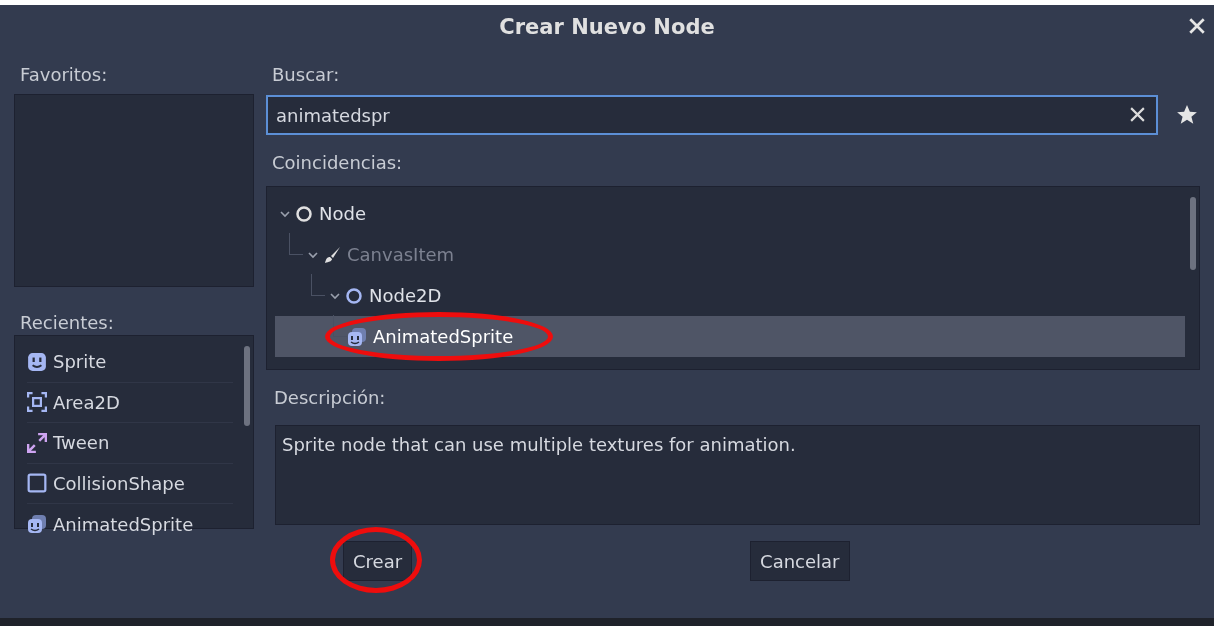  I want to click on chevron-icon, so click(285, 213).